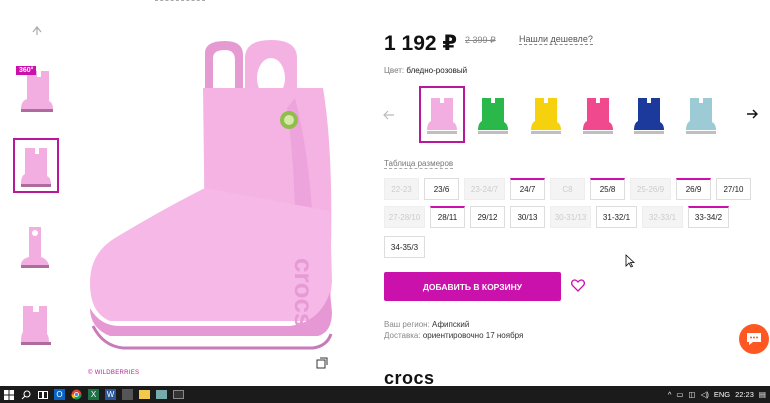 The height and width of the screenshot is (403, 770). Describe the element at coordinates (26, 70) in the screenshot. I see `badge-360: 360°` at that location.